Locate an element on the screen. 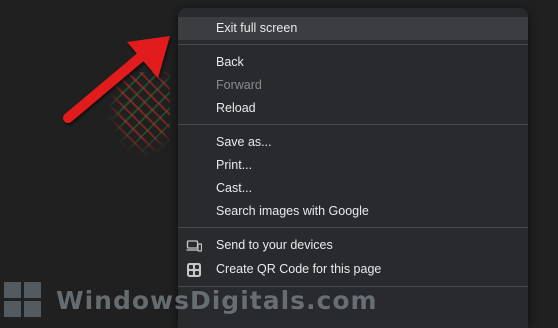  menu-item-send-to-devices: Send to your devices is located at coordinates (353, 245).